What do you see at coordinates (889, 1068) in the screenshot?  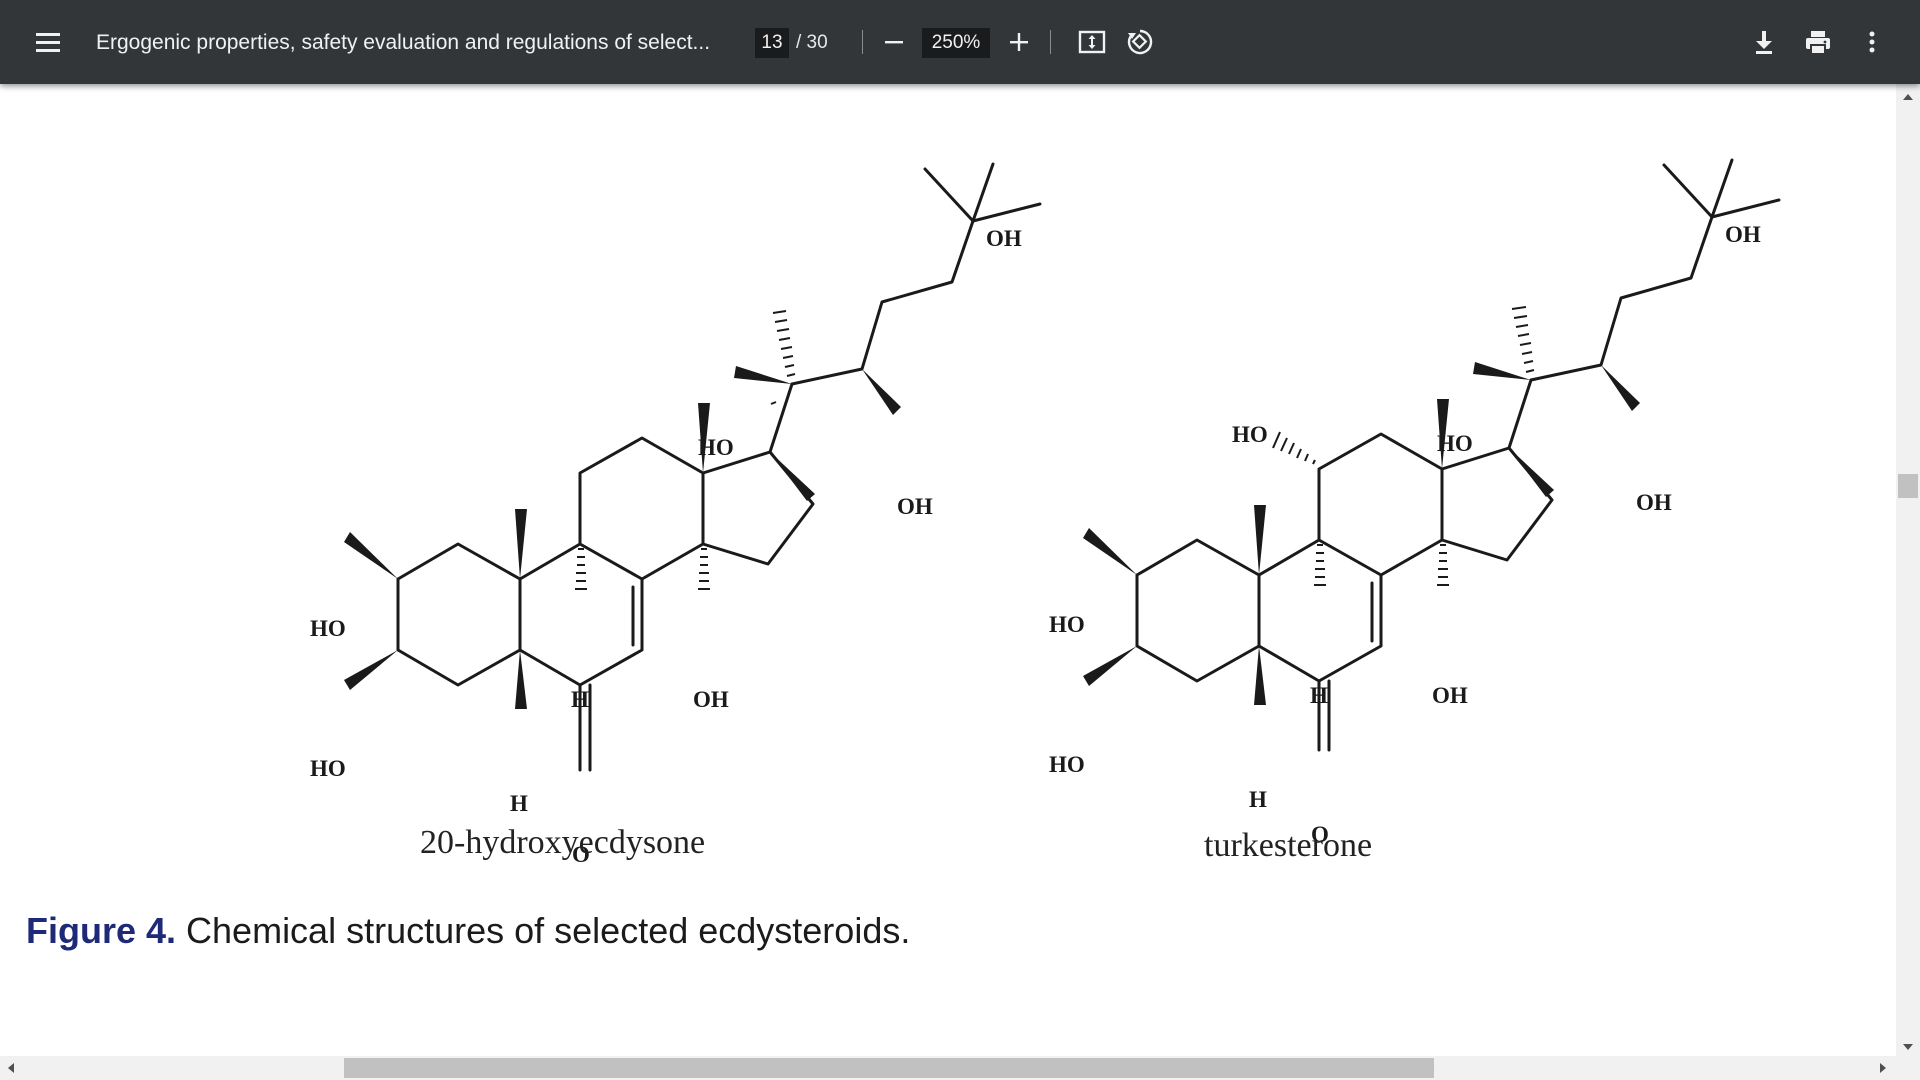 I see `horizontal-scroll-thumb` at bounding box center [889, 1068].